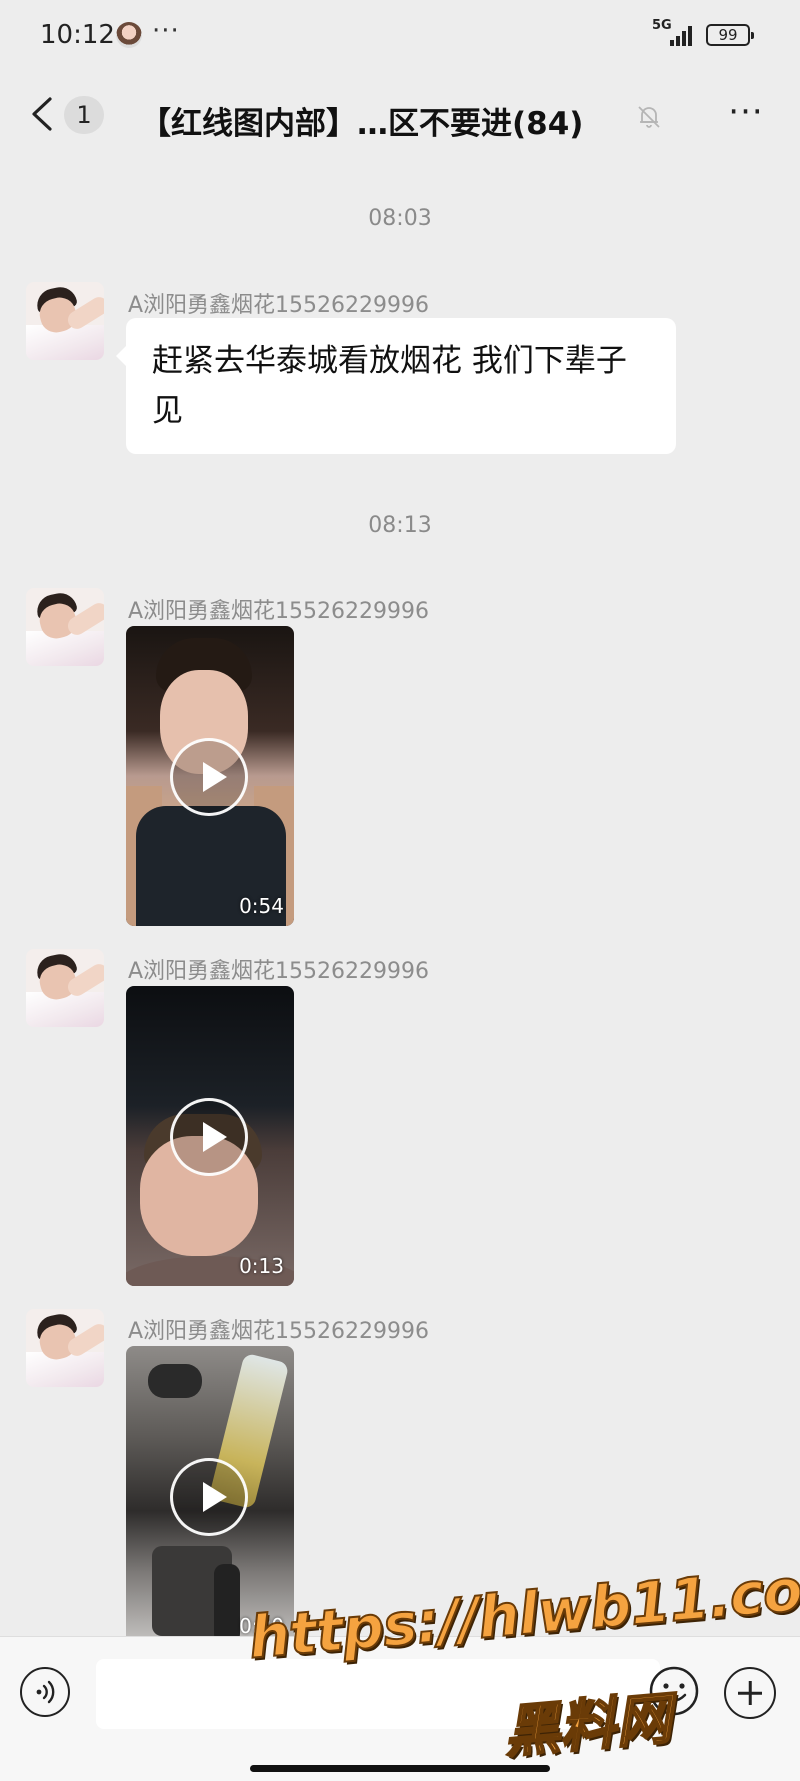 The image size is (800, 1781). Describe the element at coordinates (129, 35) in the screenshot. I see `status-avatar-icon` at that location.